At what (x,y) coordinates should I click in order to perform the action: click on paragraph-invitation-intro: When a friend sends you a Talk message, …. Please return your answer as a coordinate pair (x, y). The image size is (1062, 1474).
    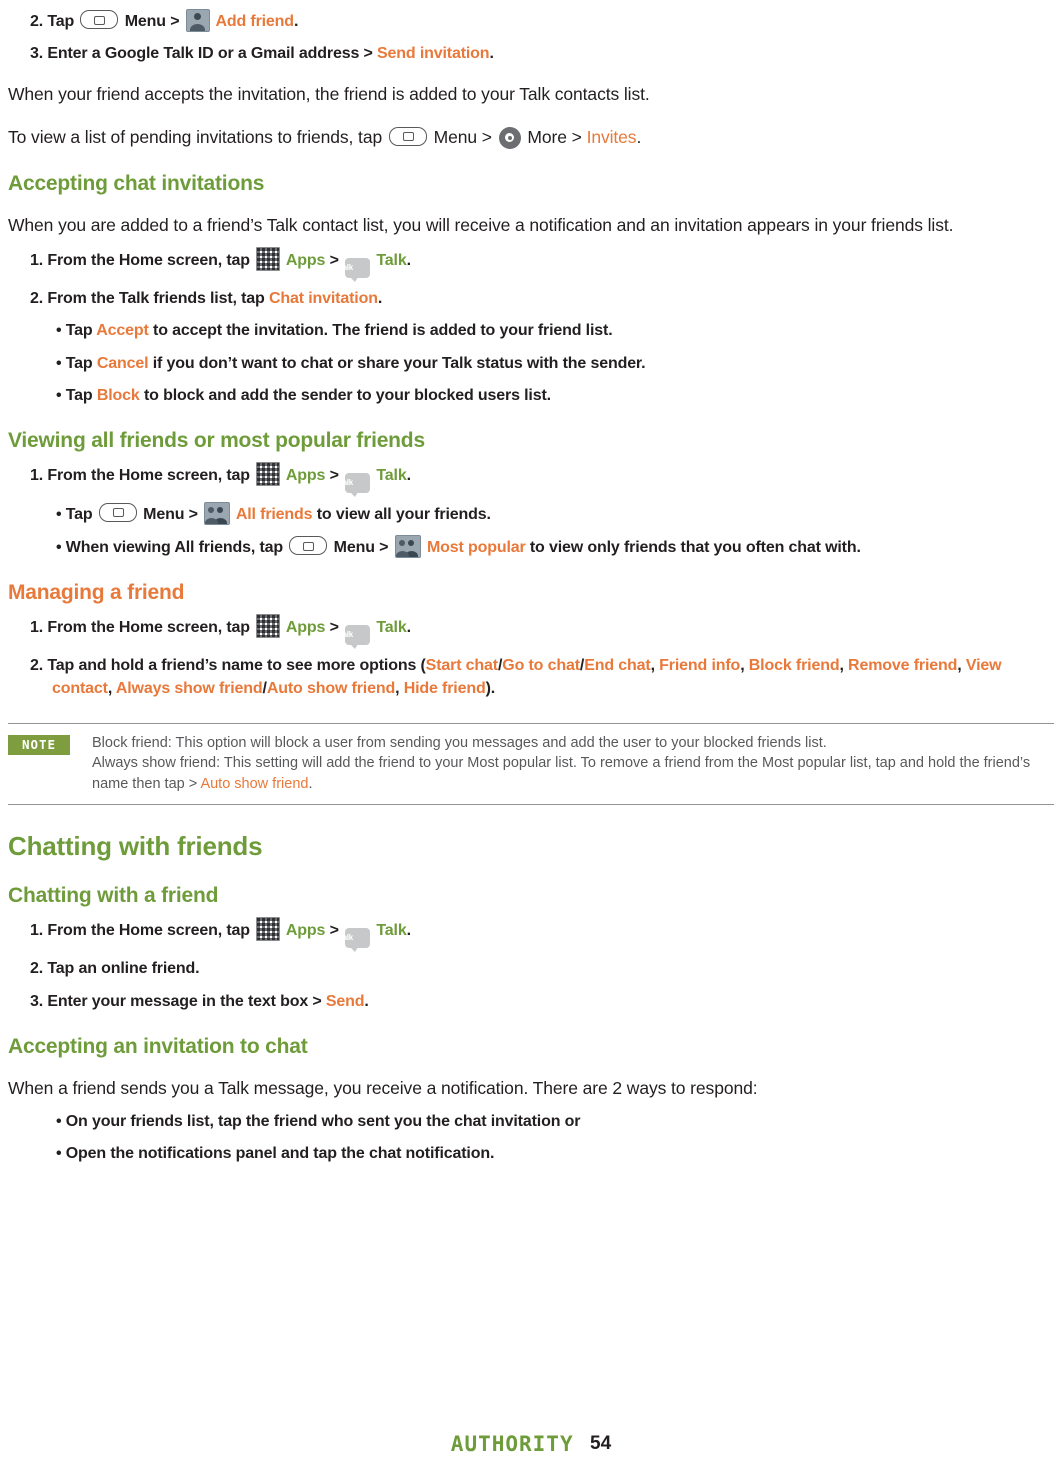
    Looking at the image, I should click on (383, 1087).